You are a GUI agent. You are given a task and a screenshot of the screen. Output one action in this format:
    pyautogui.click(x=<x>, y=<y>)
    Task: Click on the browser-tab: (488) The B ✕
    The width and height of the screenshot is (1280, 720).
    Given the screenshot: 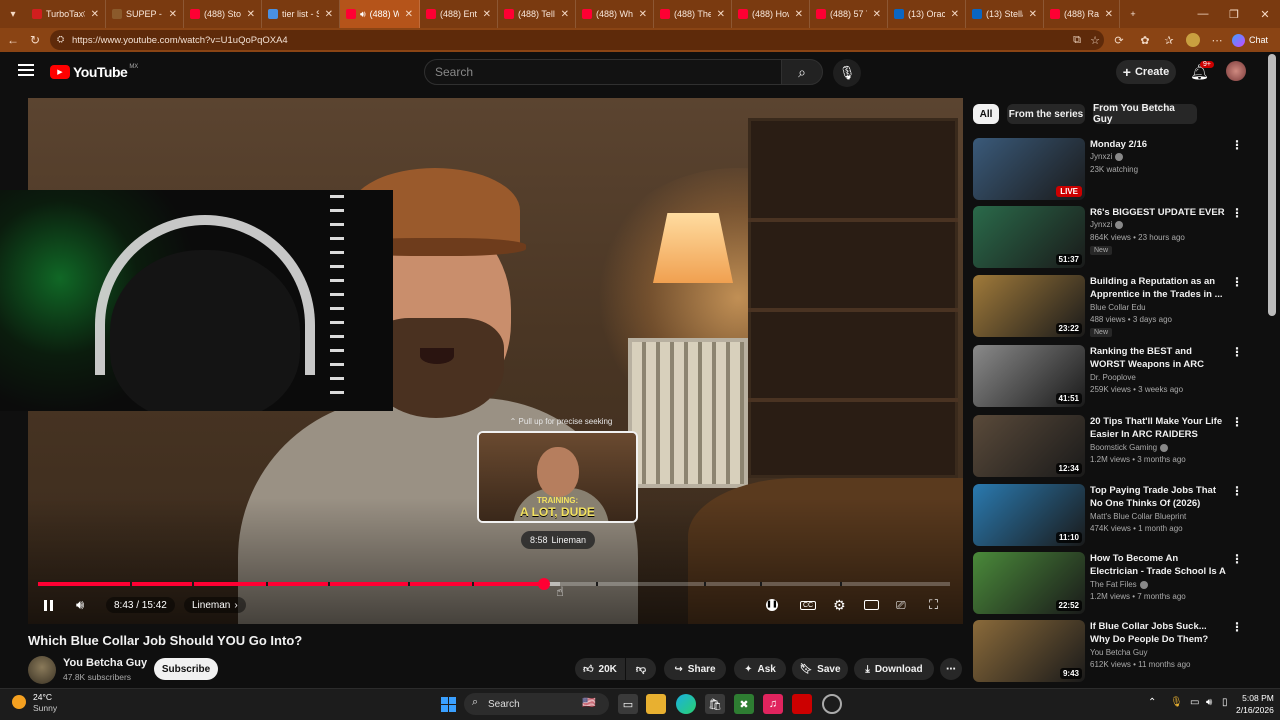 What is the action you would take?
    pyautogui.click(x=693, y=14)
    